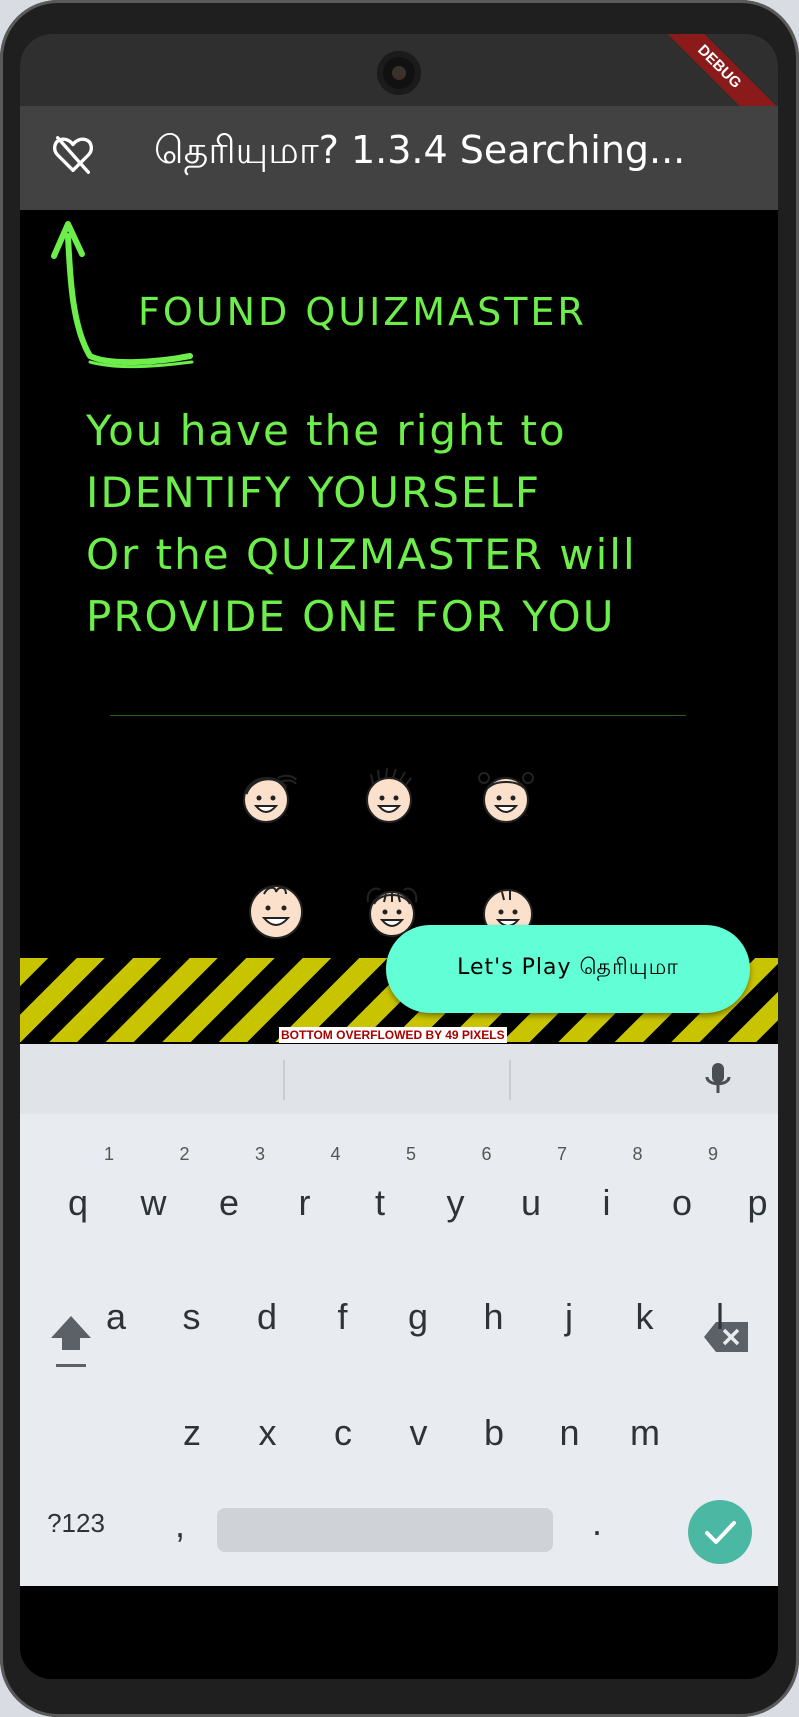 The width and height of the screenshot is (799, 1717). I want to click on key-label: u, so click(531, 1202).